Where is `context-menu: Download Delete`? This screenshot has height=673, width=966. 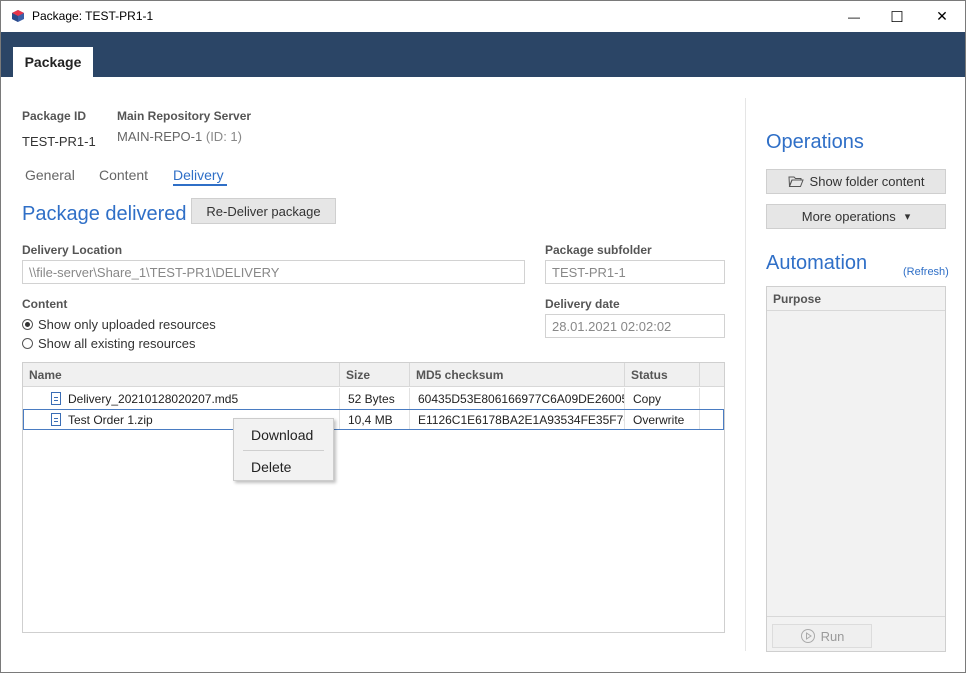
context-menu: Download Delete is located at coordinates (283, 449).